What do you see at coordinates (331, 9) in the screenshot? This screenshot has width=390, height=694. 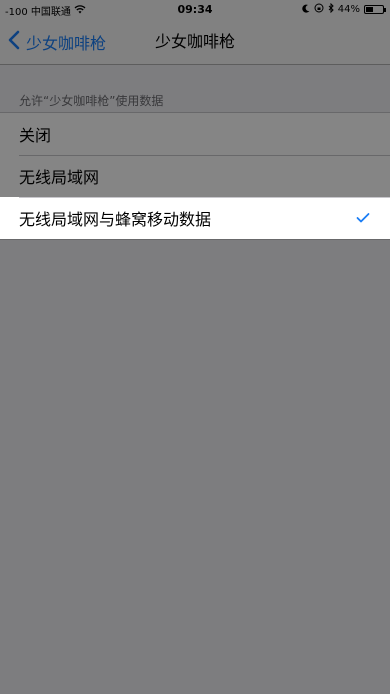 I see `bluetooth-icon` at bounding box center [331, 9].